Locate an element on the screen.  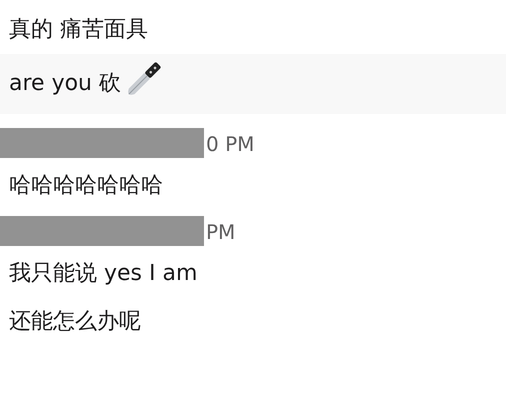
message-text: 还能怎么办呢 is located at coordinates (75, 322).